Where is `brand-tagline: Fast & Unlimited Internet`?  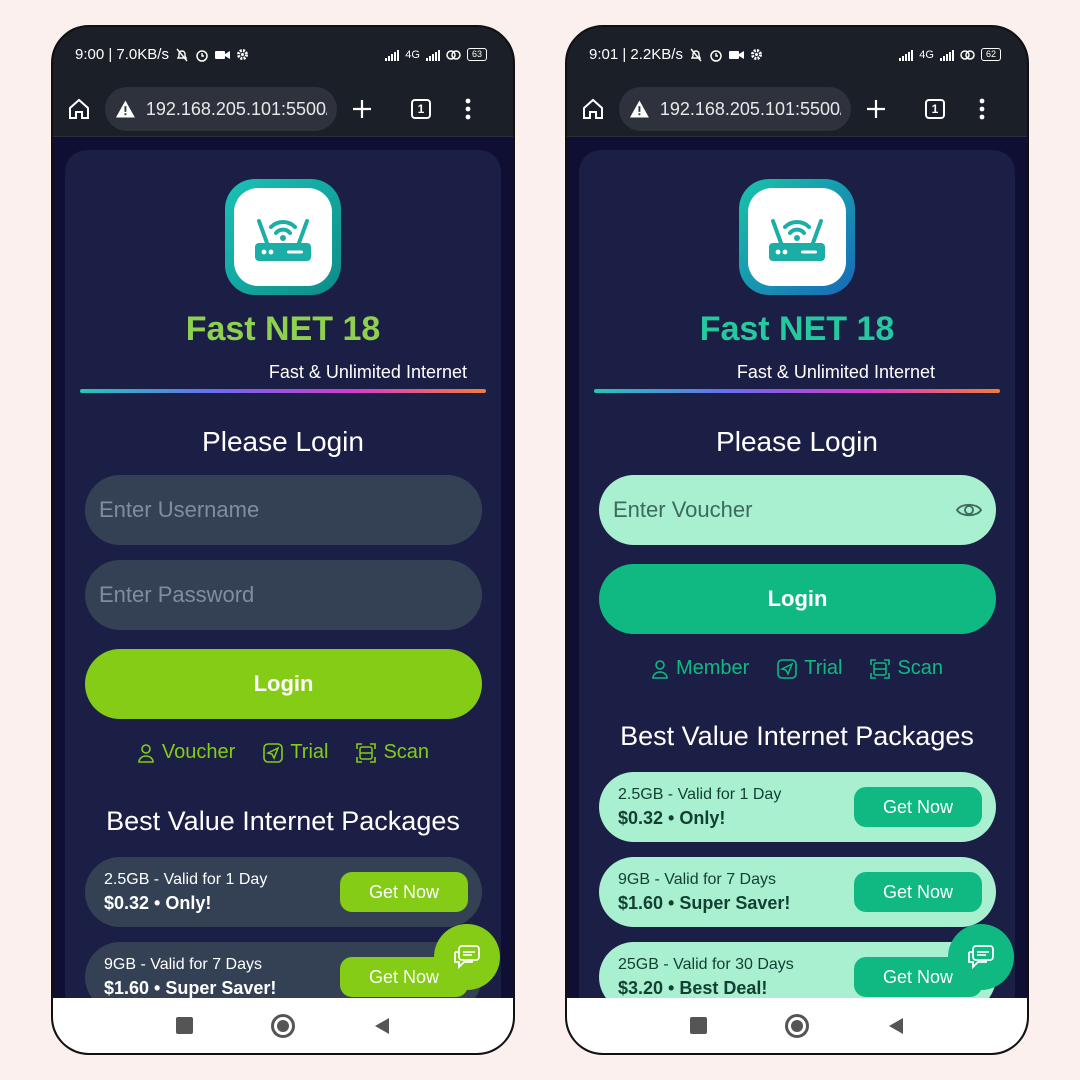
brand-tagline: Fast & Unlimited Internet is located at coordinates (367, 372).